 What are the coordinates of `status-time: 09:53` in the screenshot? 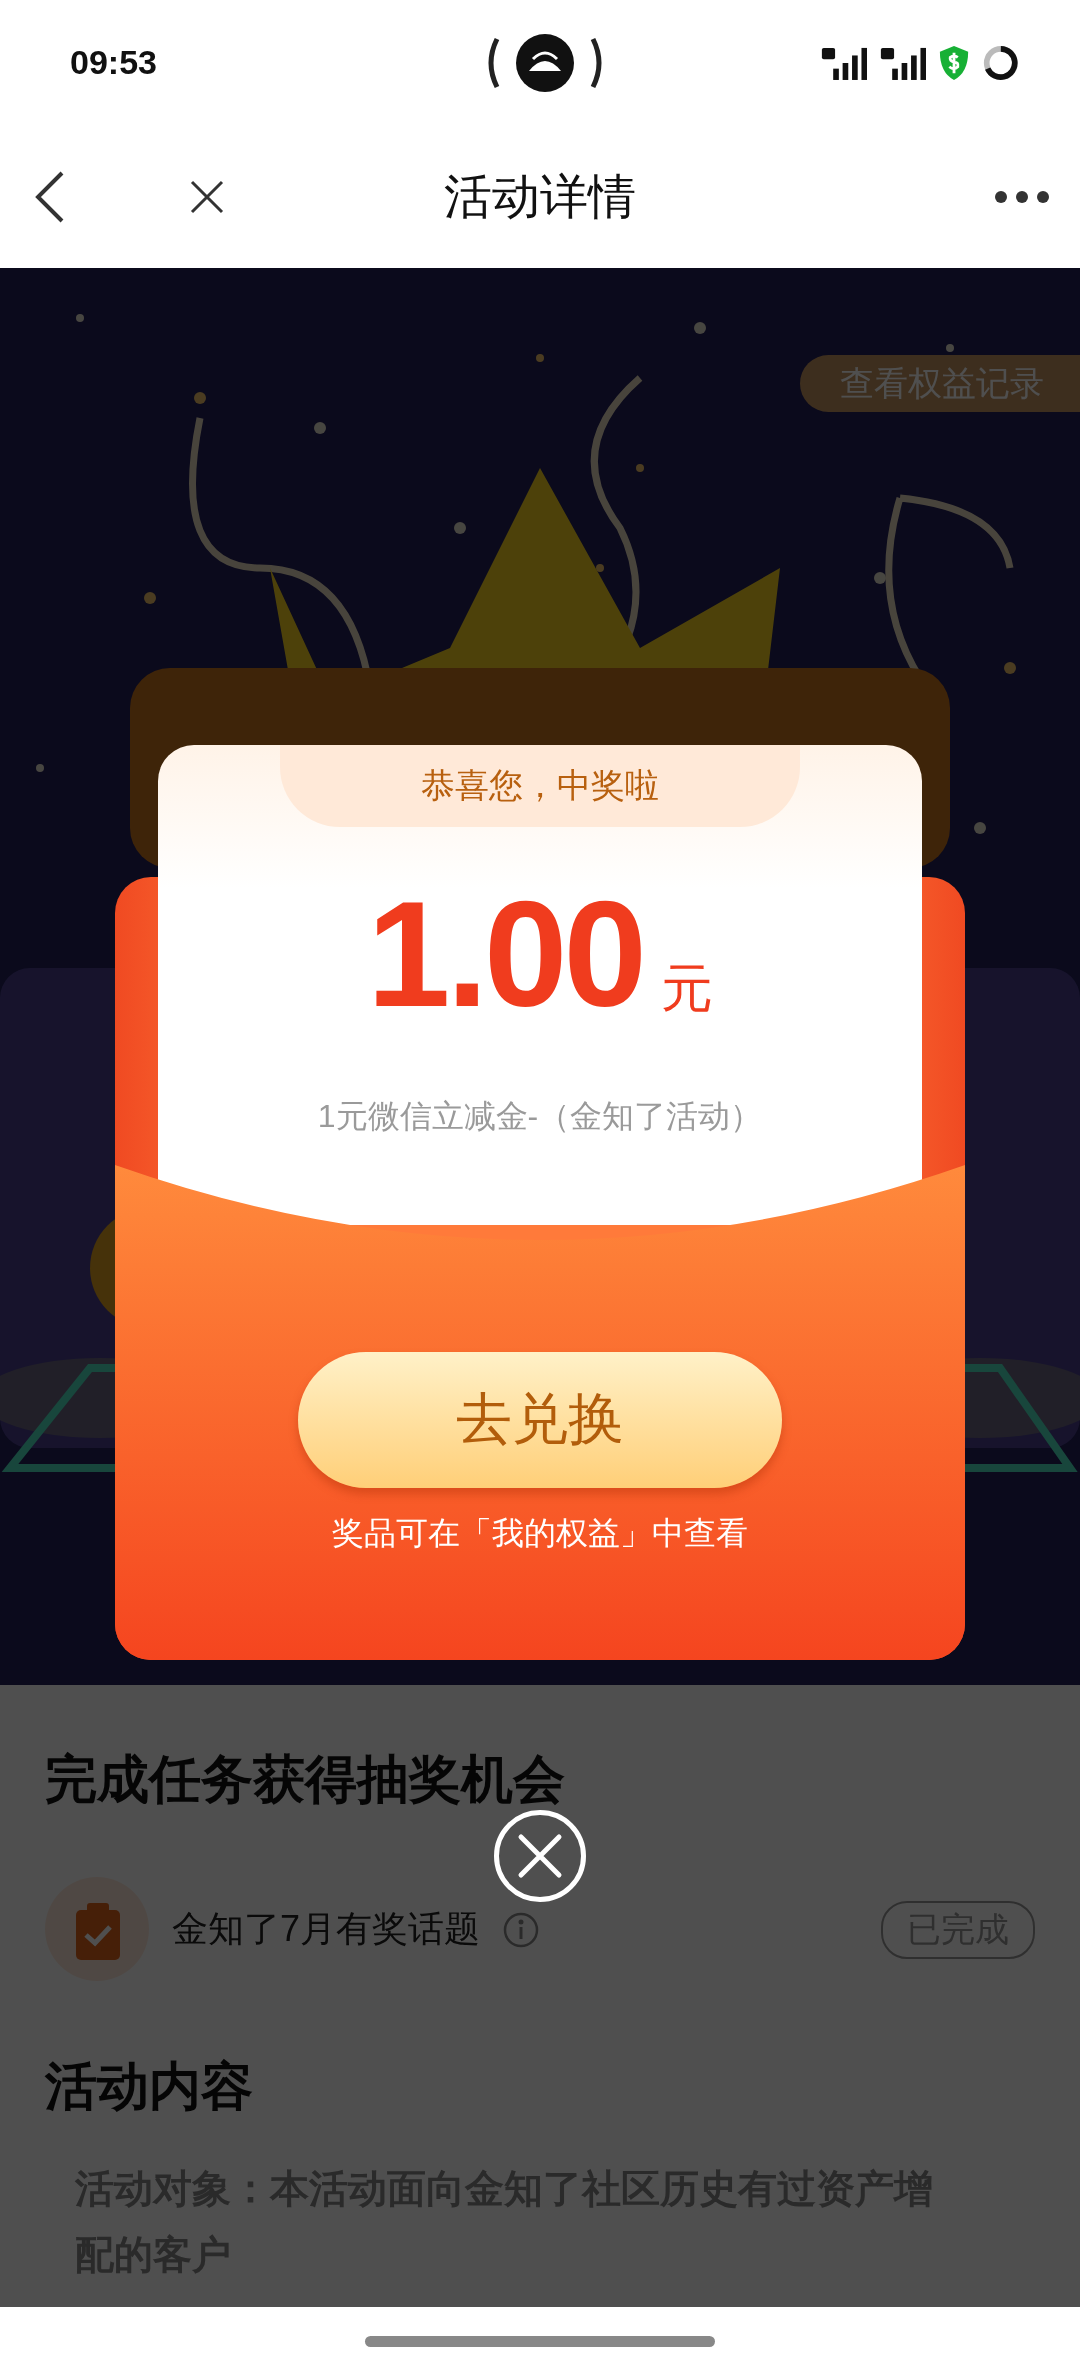 It's located at (114, 62).